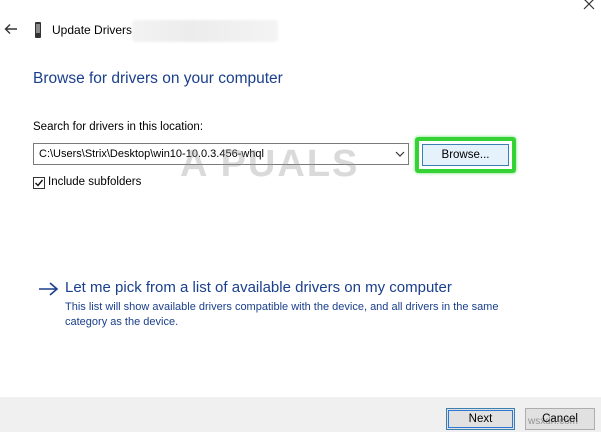 Image resolution: width=601 pixels, height=432 pixels. I want to click on appuals-watermark: A PUALS, so click(270, 164).